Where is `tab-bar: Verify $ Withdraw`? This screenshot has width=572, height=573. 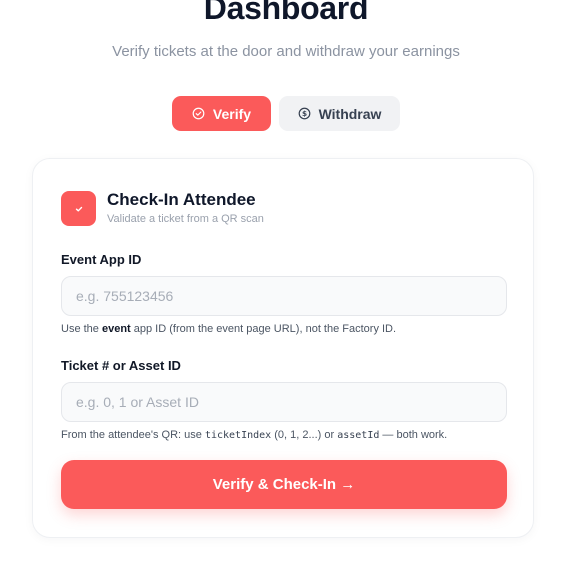
tab-bar: Verify $ Withdraw is located at coordinates (286, 113).